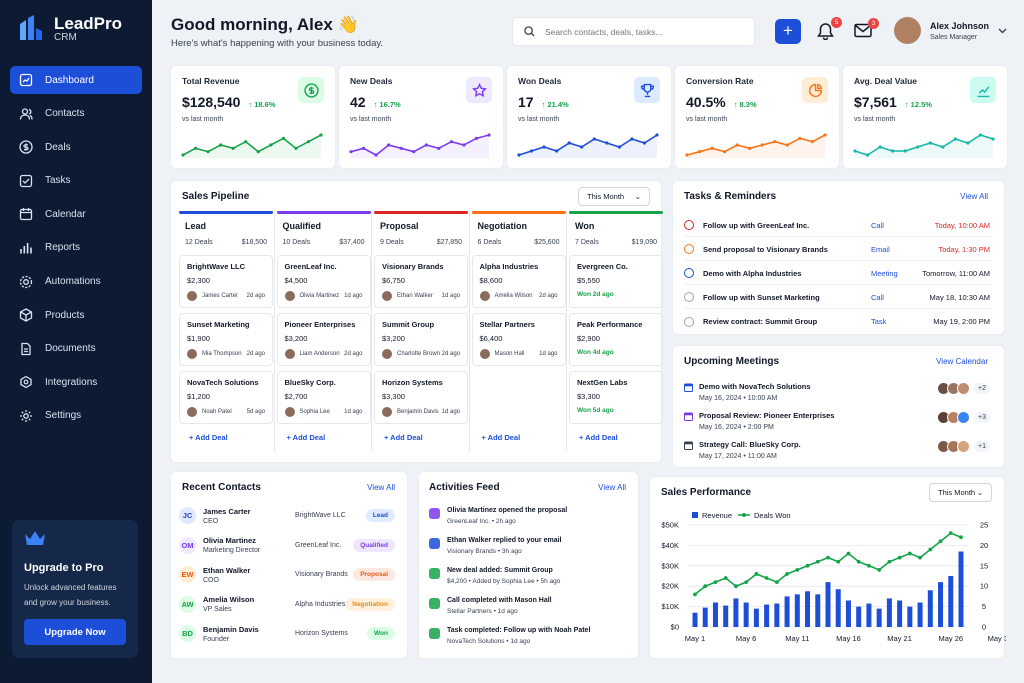 The height and width of the screenshot is (683, 1024). I want to click on chevron-down-icon, so click(1002, 30).